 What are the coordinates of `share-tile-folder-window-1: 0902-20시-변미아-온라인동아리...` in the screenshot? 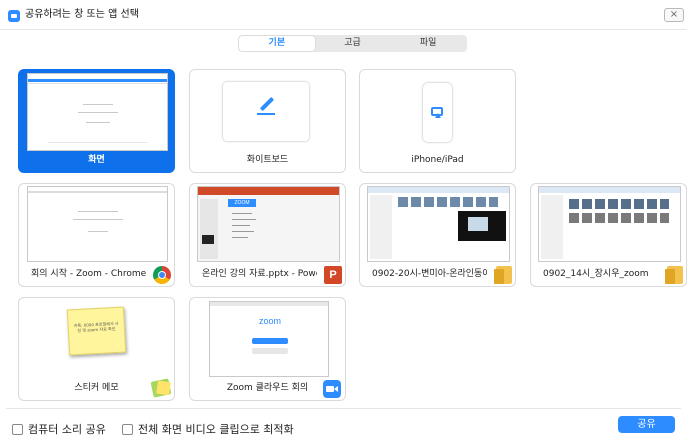 It's located at (437, 235).